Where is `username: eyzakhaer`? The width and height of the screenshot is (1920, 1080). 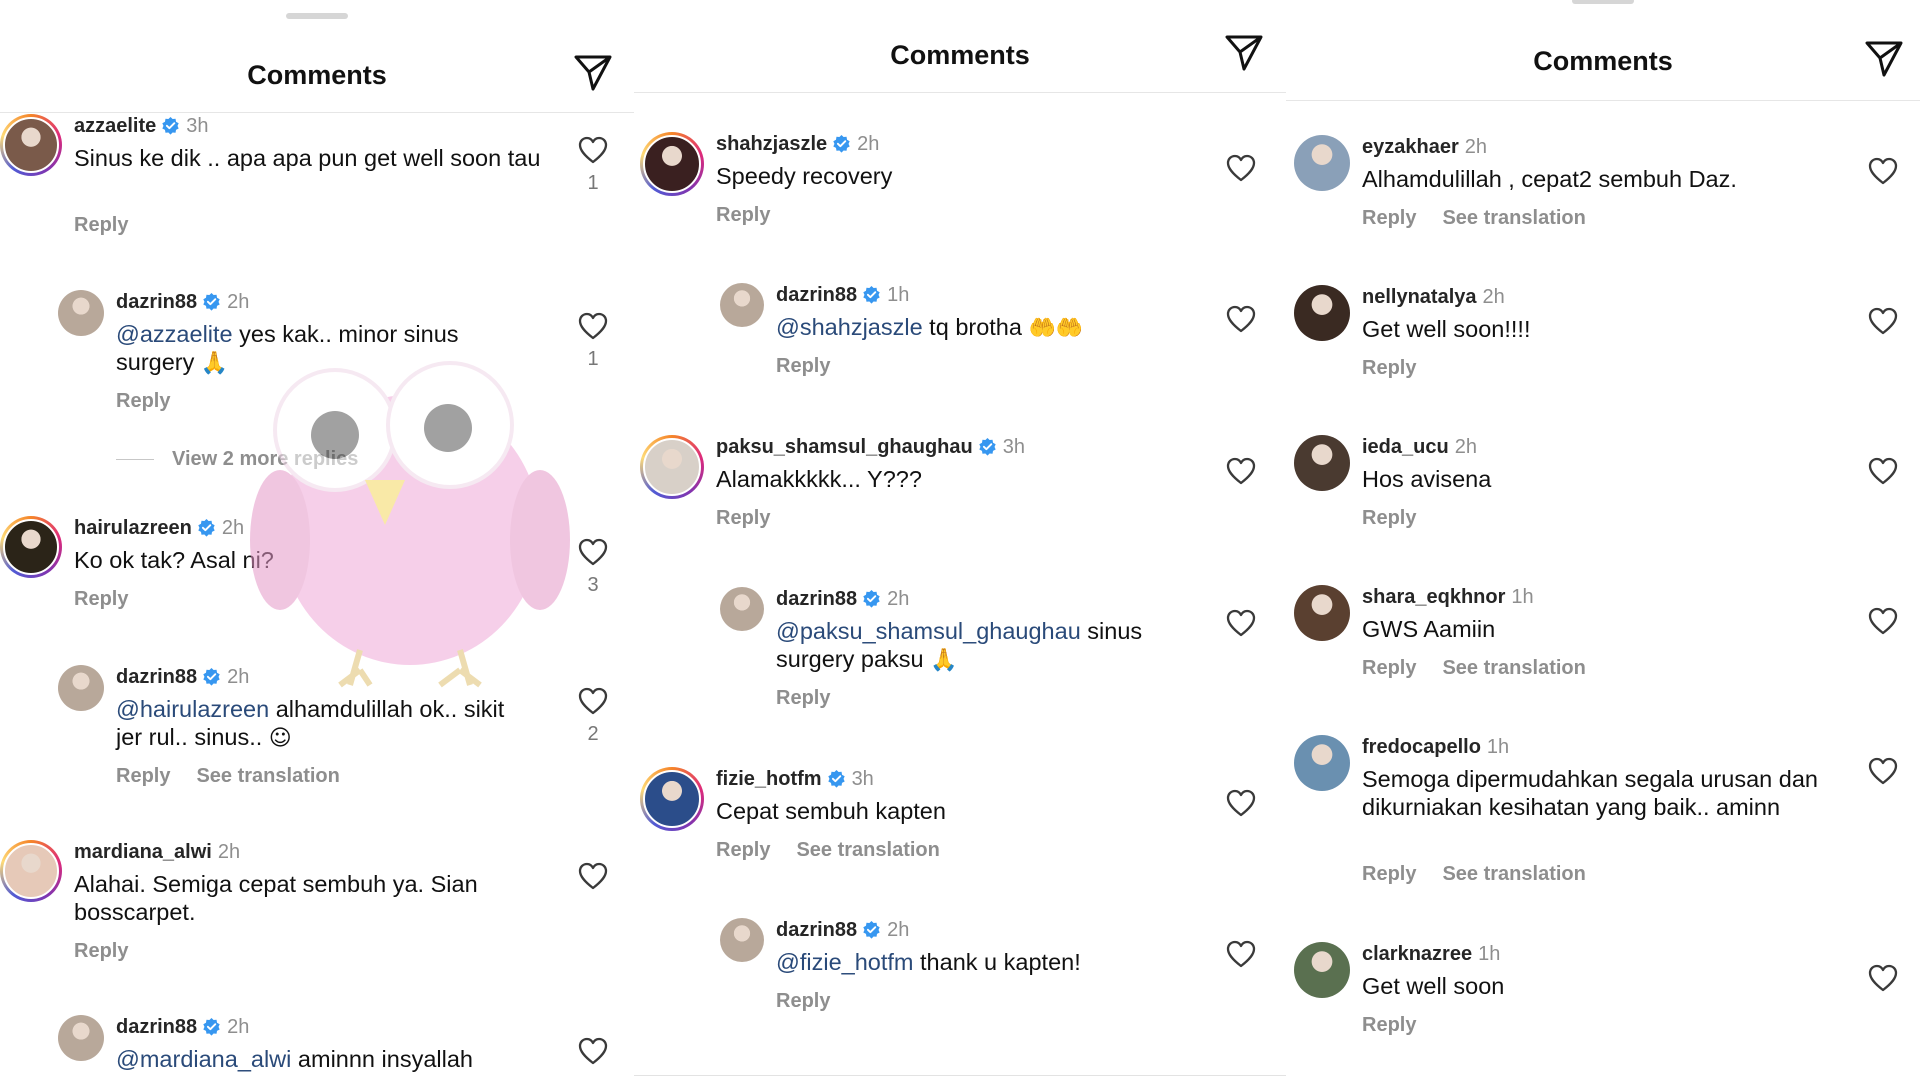 username: eyzakhaer is located at coordinates (1410, 147).